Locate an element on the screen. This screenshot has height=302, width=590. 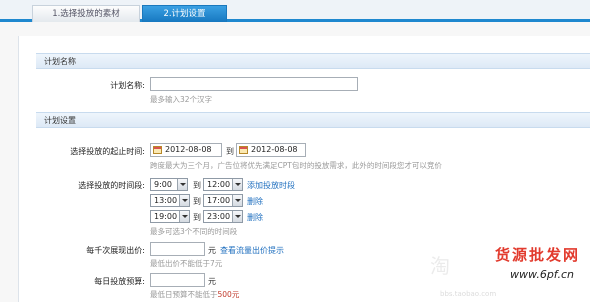
daily-budget-input is located at coordinates (177, 280).